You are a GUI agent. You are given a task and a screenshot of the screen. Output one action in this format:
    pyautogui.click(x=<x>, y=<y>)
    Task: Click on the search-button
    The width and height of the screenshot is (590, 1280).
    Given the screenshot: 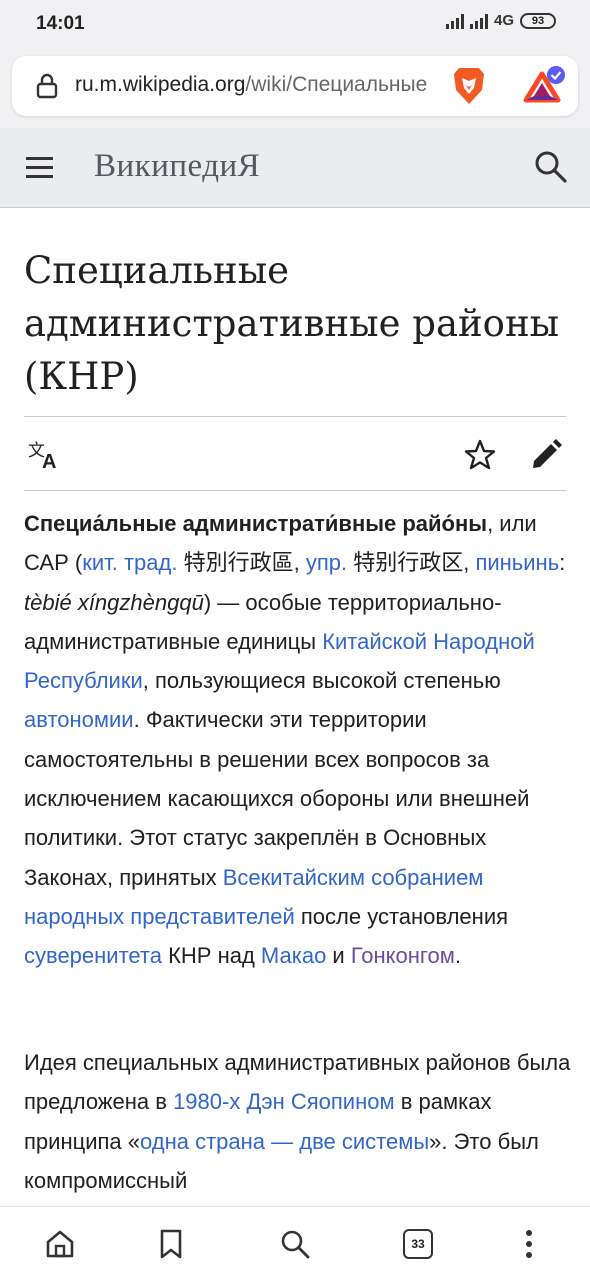 What is the action you would take?
    pyautogui.click(x=295, y=1244)
    